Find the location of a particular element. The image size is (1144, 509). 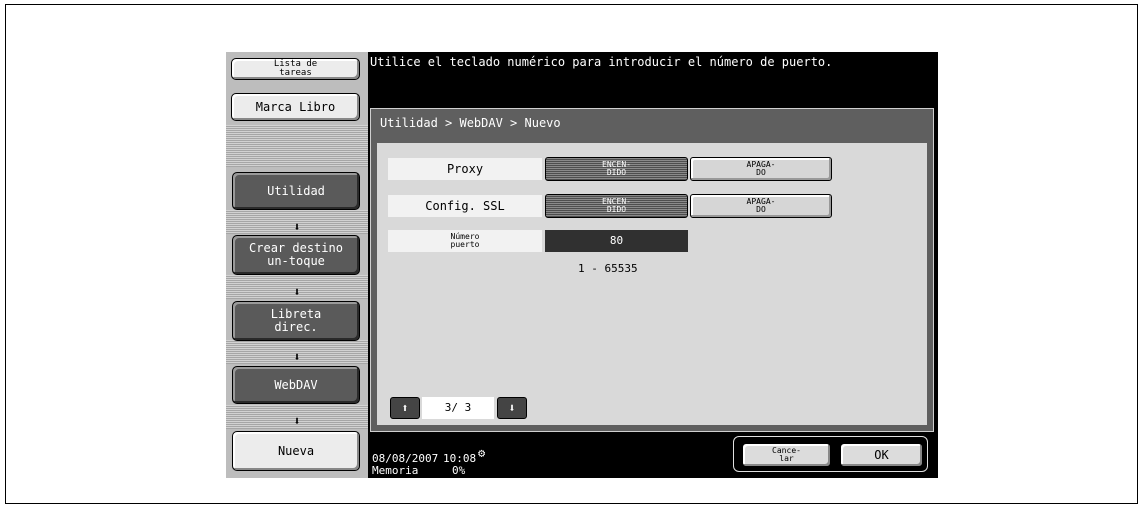

proxy-on-button: ENCEN-DIDO is located at coordinates (616, 169).